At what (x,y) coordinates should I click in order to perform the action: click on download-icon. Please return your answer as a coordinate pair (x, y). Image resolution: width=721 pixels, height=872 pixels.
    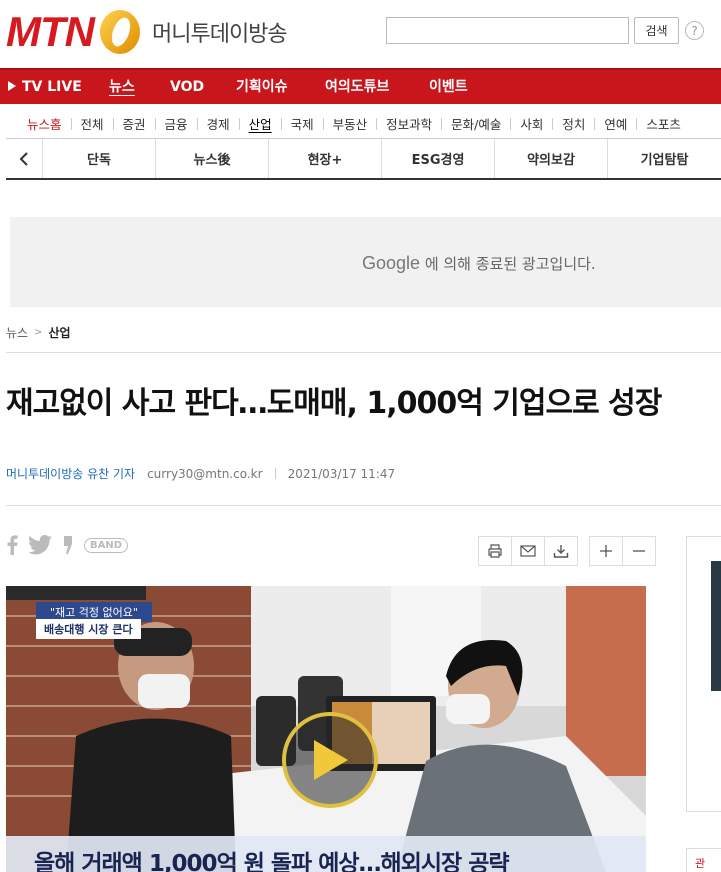
    Looking at the image, I should click on (561, 551).